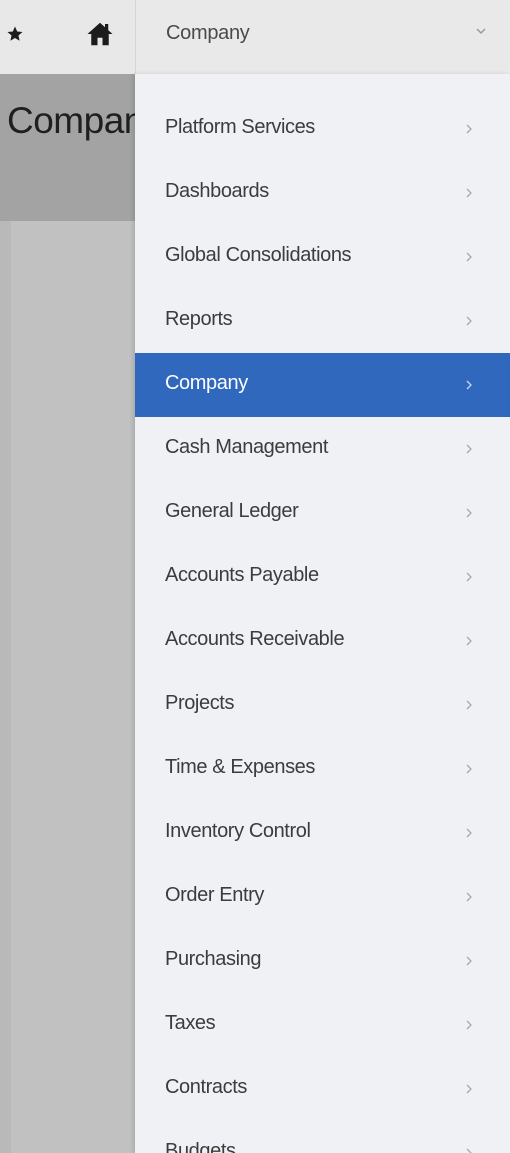 The height and width of the screenshot is (1153, 510). I want to click on menu-item-accounts-payable: Accounts Payable, so click(322, 577).